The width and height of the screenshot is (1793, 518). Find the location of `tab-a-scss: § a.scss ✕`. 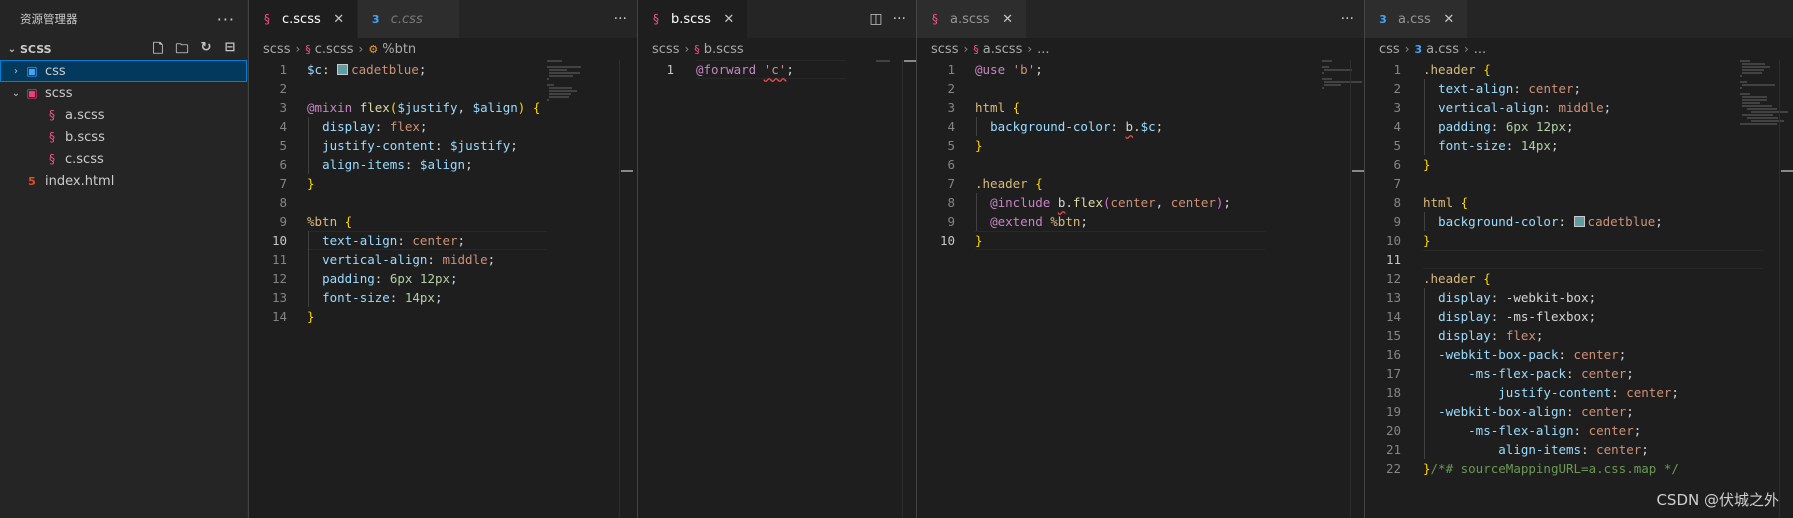

tab-a-scss: § a.scss ✕ is located at coordinates (972, 19).